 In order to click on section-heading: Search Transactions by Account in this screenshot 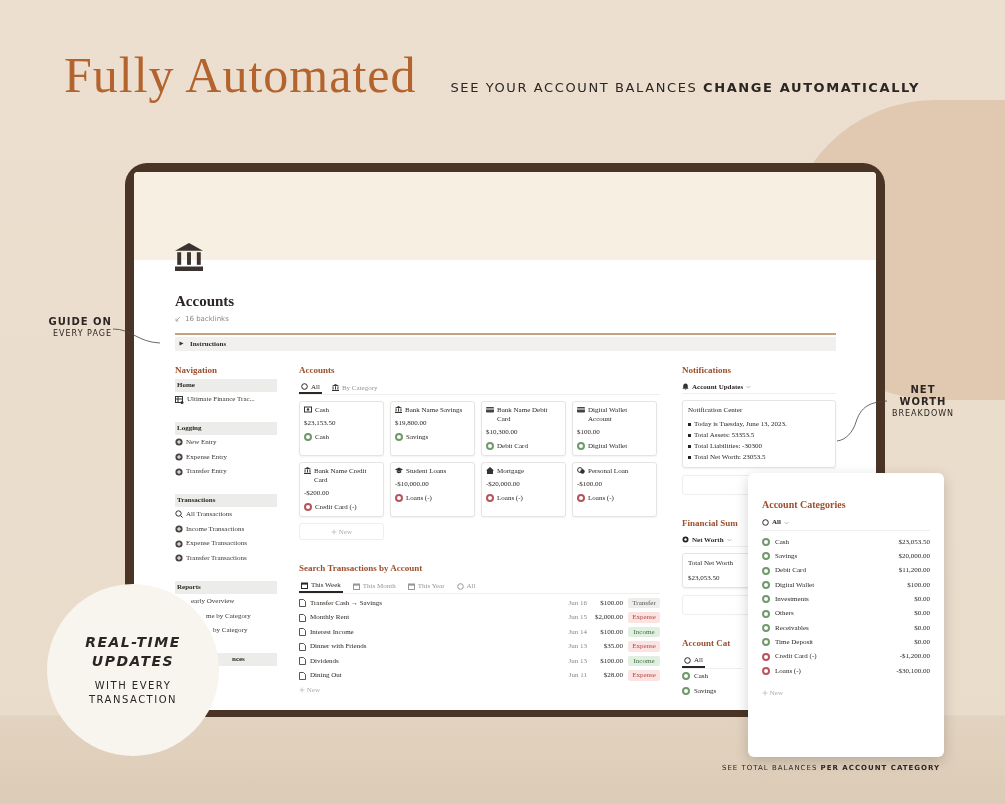, I will do `click(361, 568)`.